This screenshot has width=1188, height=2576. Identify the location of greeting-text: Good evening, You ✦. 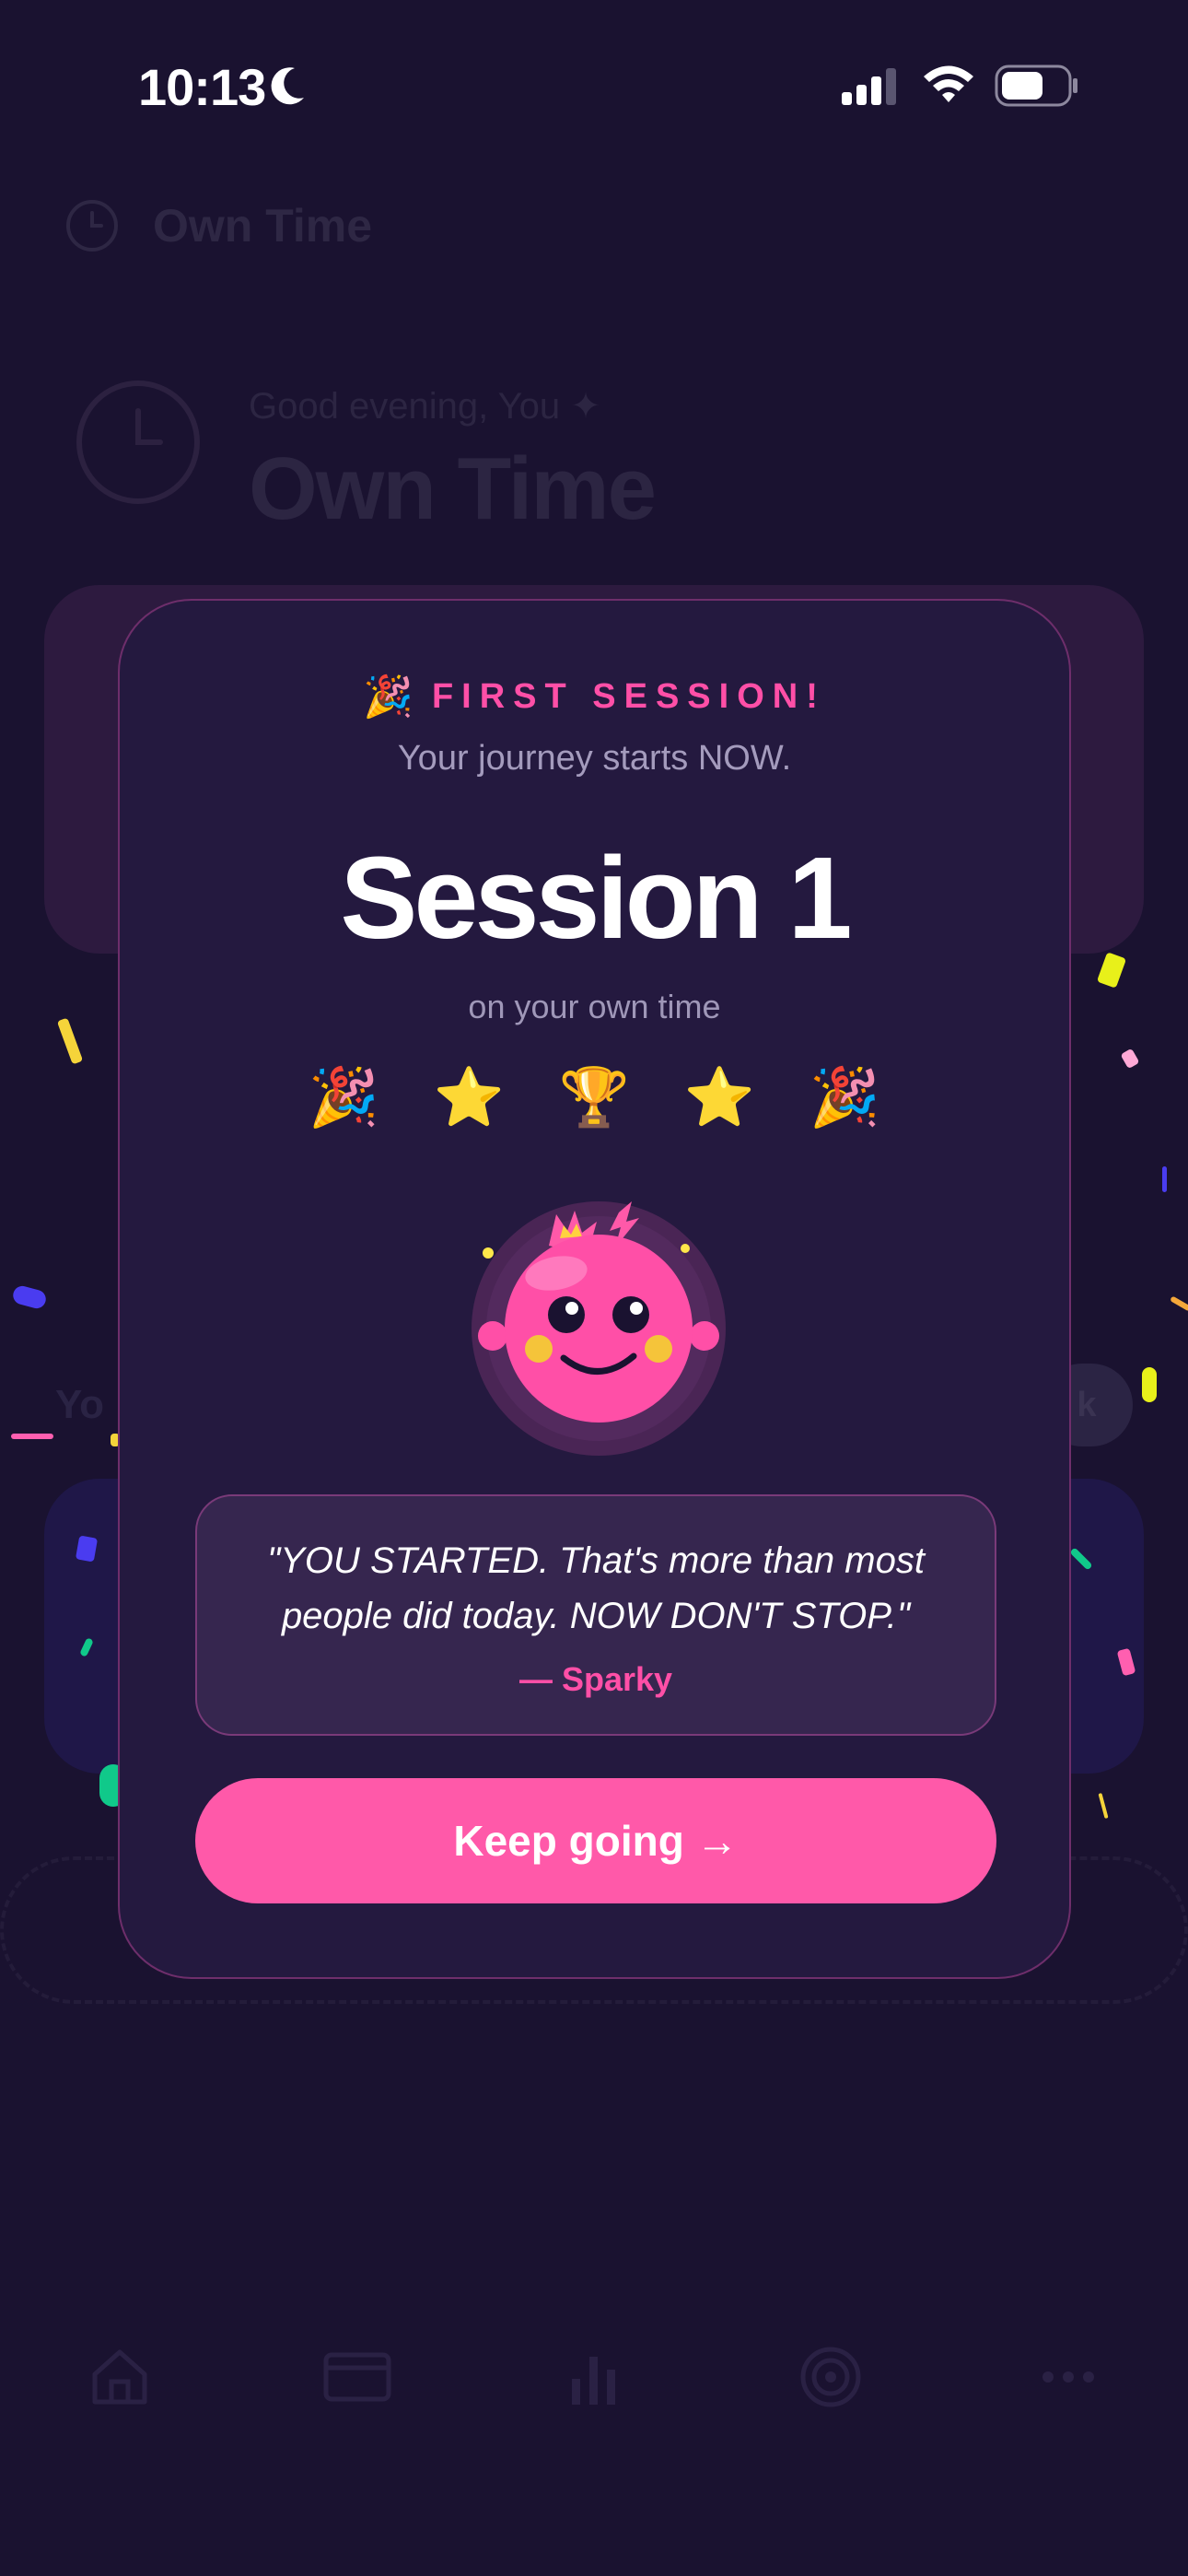
(425, 406).